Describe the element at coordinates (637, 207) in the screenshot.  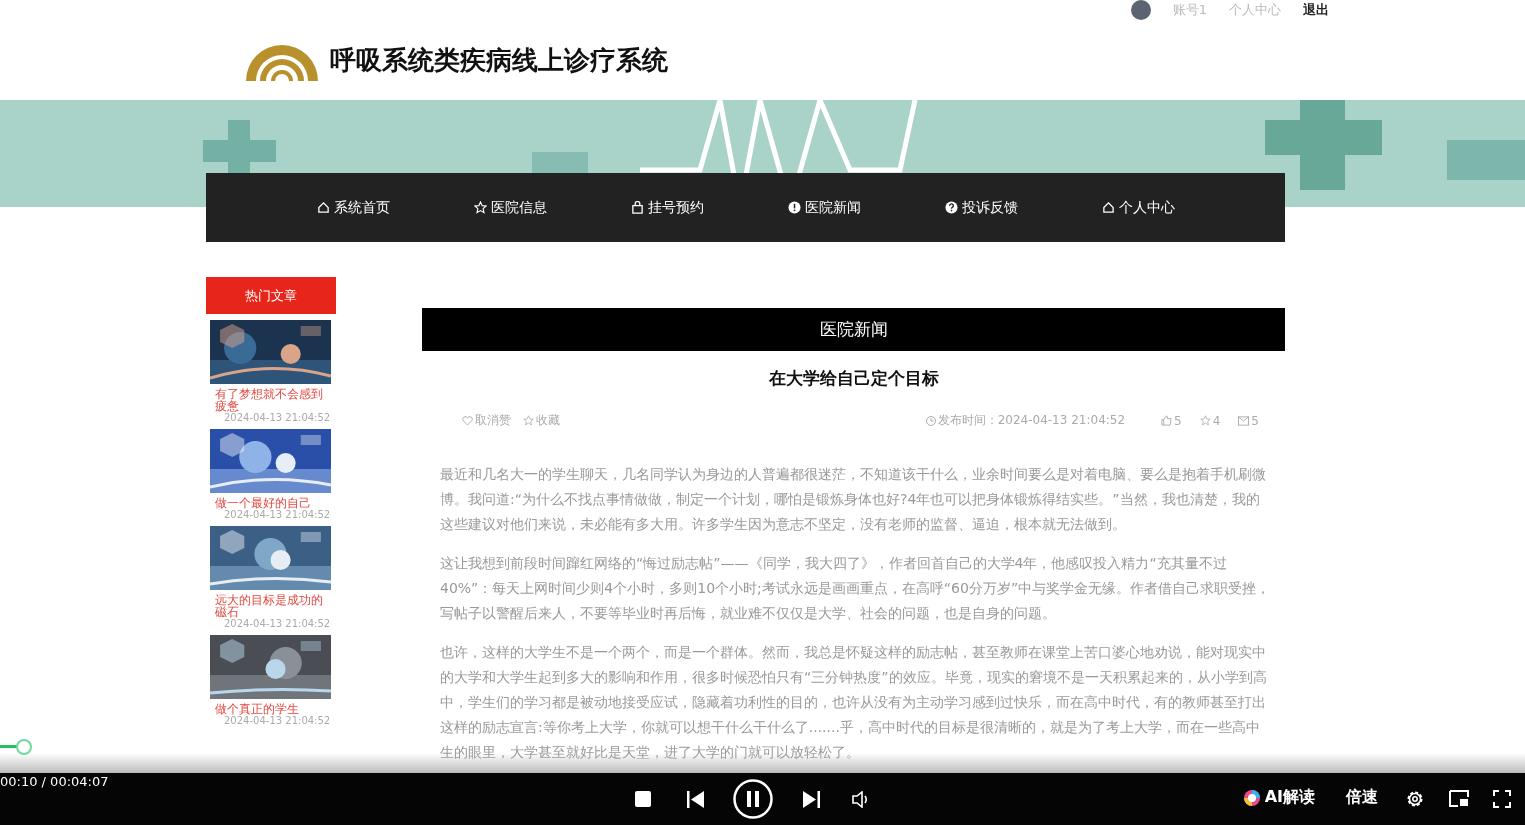
I see `bag-icon` at that location.